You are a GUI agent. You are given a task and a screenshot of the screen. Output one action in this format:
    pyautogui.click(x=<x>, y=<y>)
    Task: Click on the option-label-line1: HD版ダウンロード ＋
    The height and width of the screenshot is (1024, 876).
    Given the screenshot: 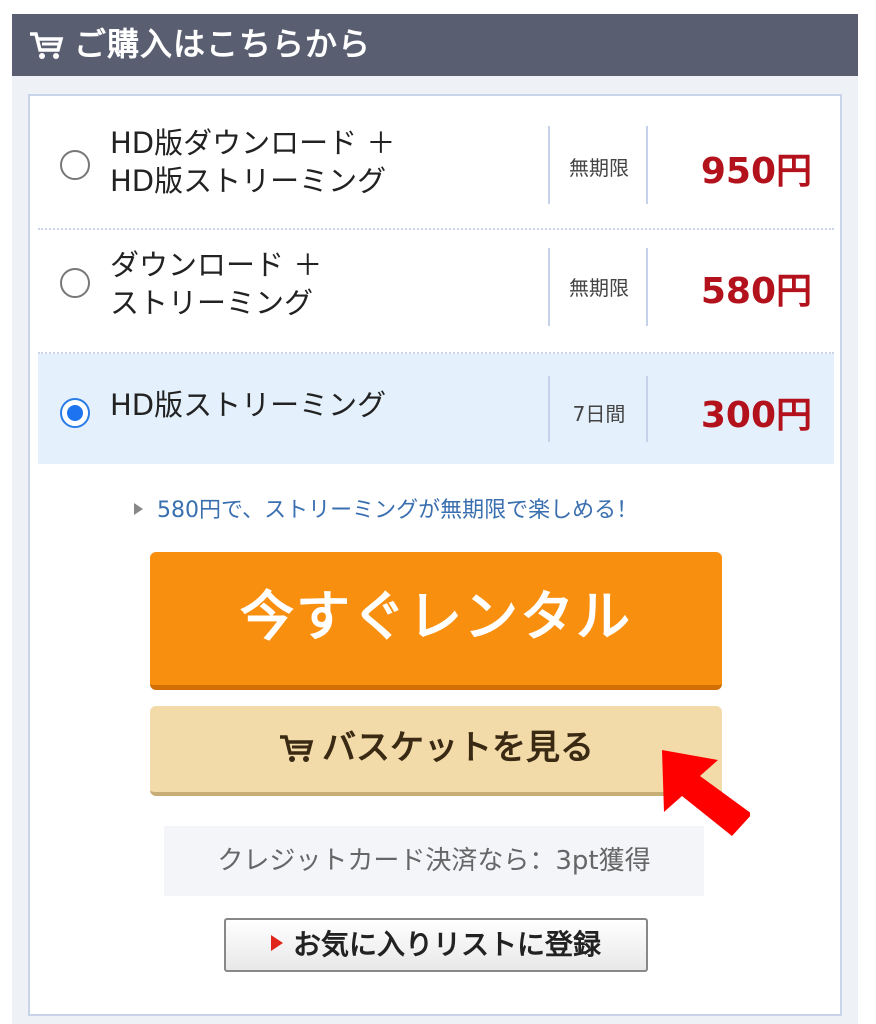 What is the action you would take?
    pyautogui.click(x=253, y=143)
    